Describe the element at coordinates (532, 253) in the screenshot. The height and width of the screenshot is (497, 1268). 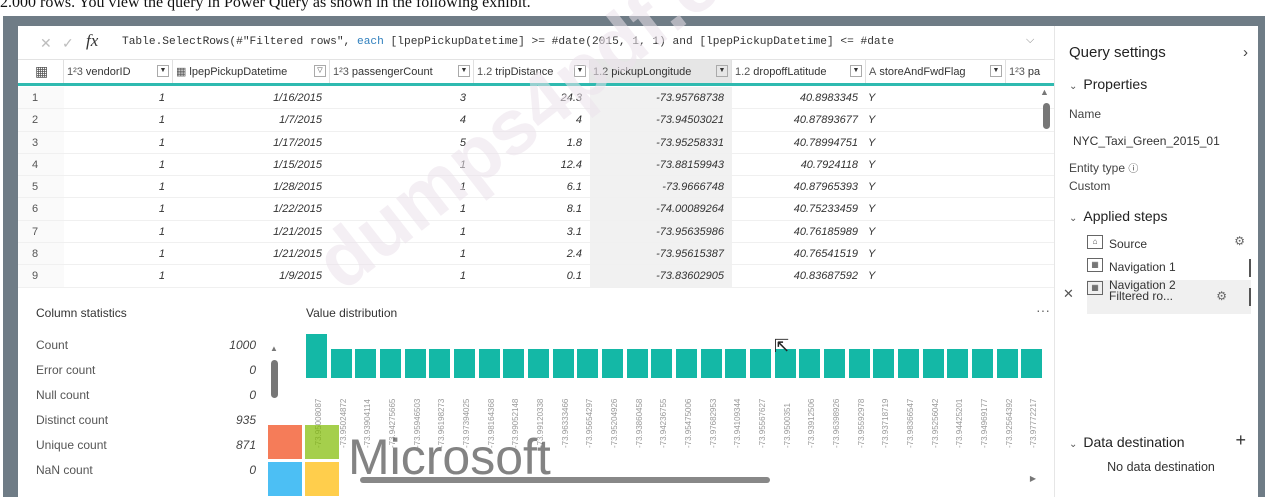
I see `table-cell: 2.4` at that location.